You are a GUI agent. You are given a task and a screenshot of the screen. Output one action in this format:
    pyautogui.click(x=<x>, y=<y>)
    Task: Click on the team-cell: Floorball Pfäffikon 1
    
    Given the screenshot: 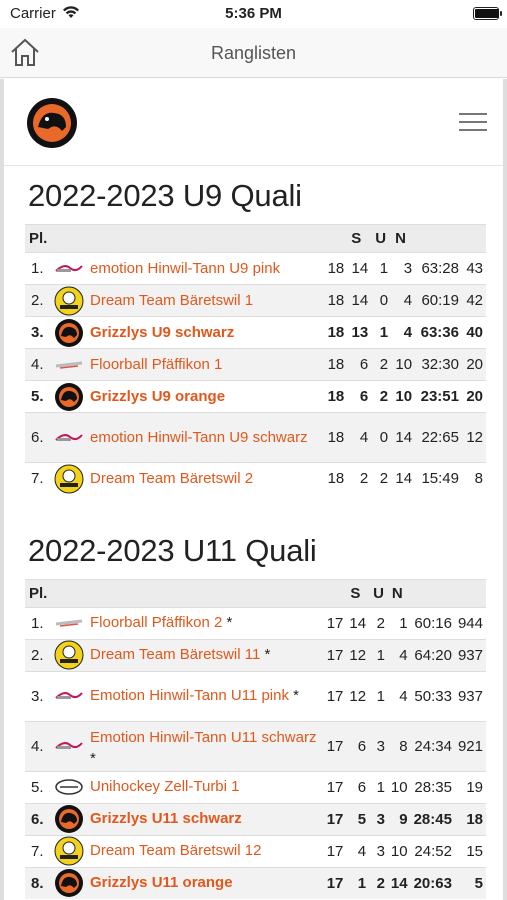 What is the action you would take?
    pyautogui.click(x=205, y=364)
    